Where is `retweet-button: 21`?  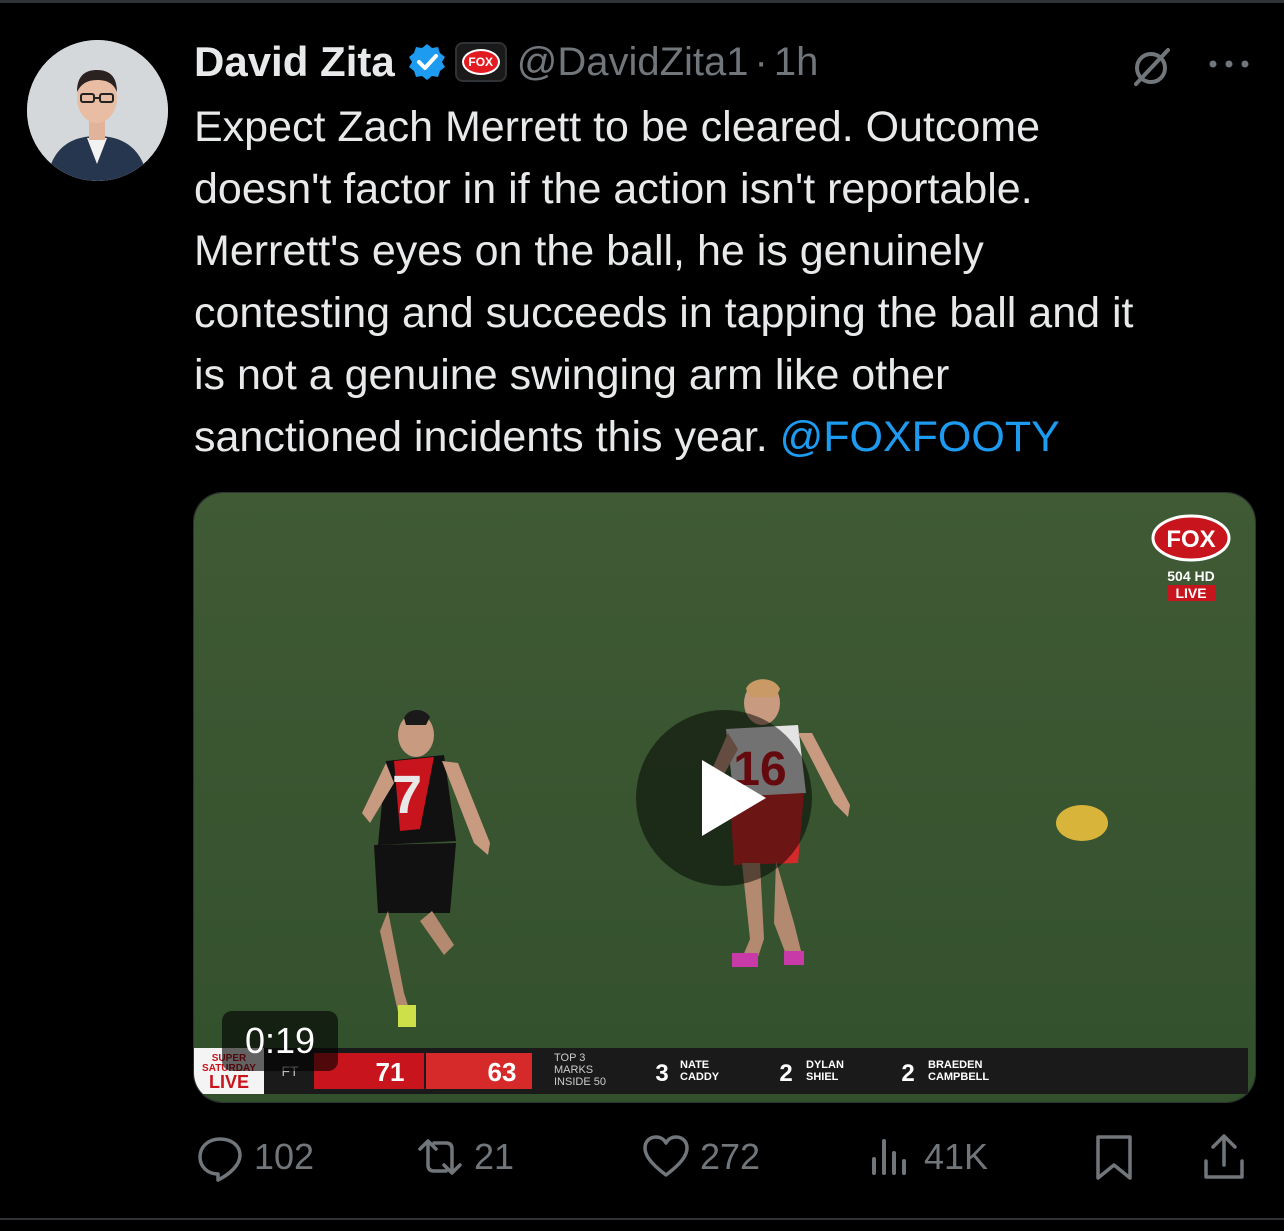
retweet-button: 21 is located at coordinates (464, 1157).